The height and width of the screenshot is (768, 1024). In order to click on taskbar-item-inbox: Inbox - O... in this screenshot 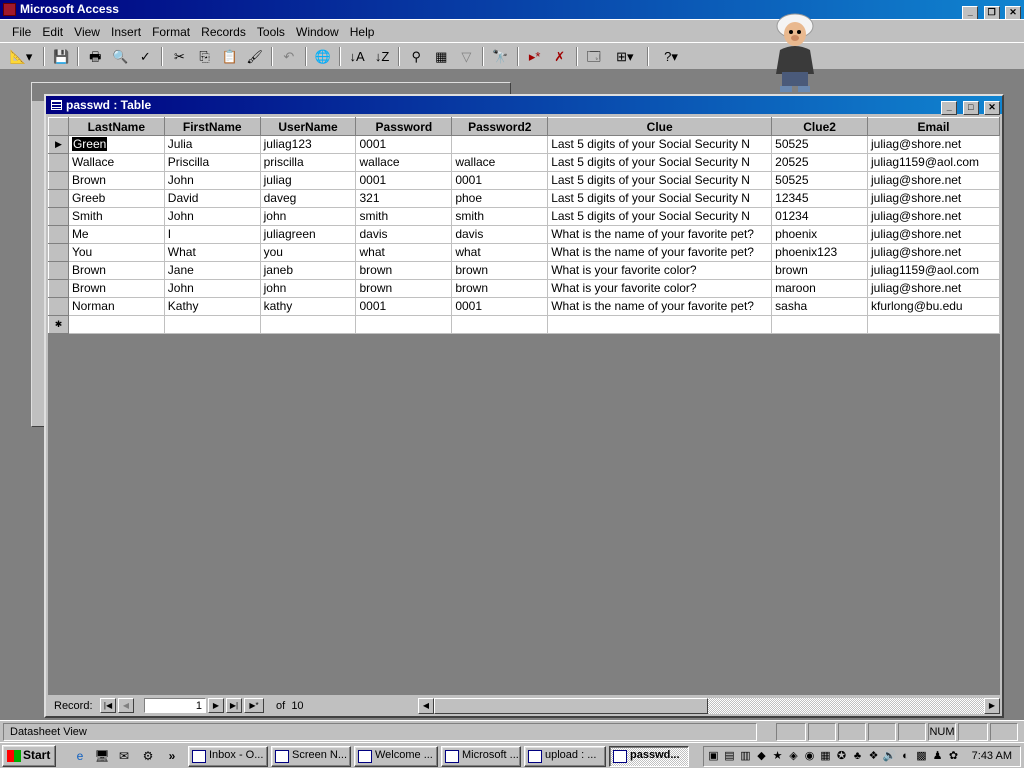, I will do `click(228, 756)`.